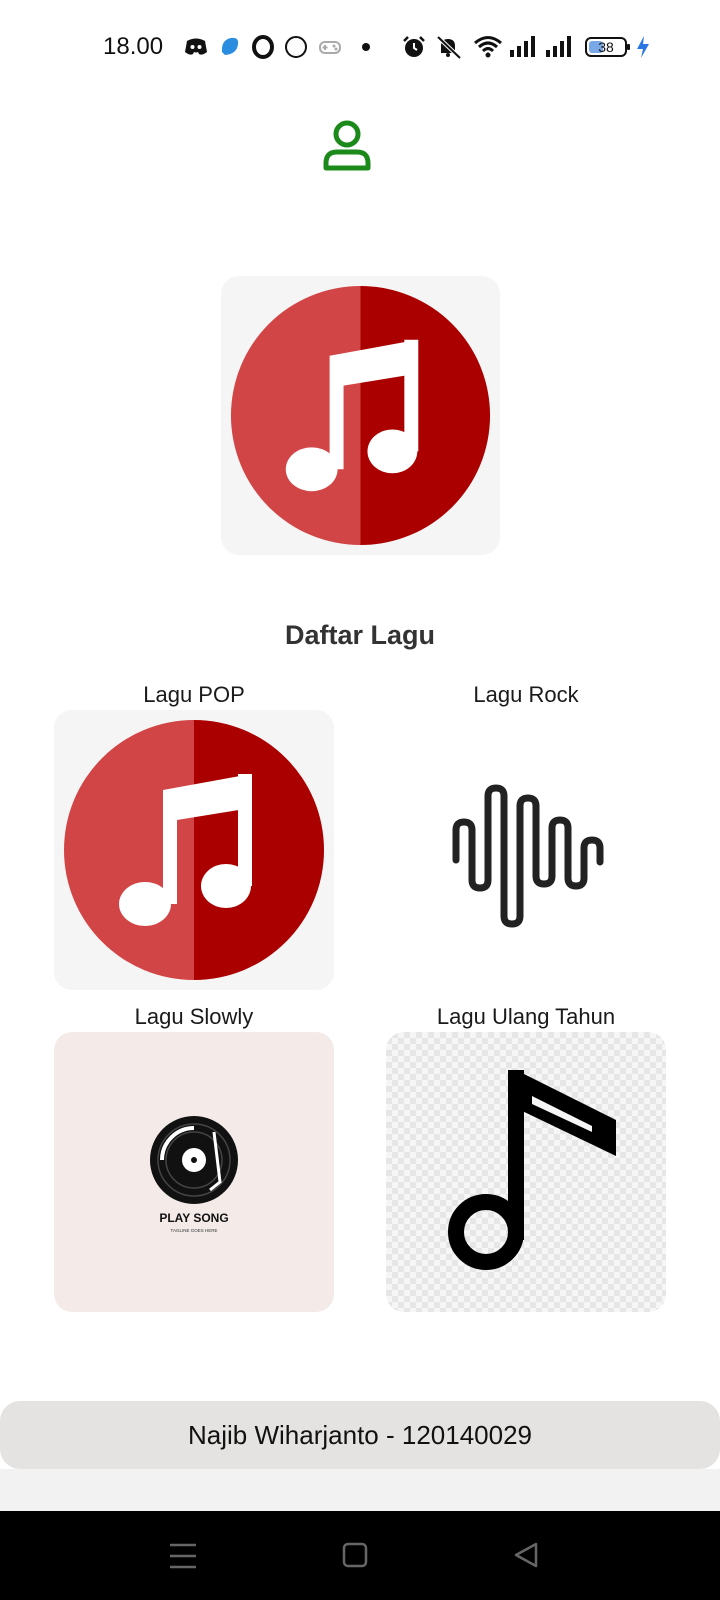 The height and width of the screenshot is (1600, 720). I want to click on back-icon, so click(526, 1555).